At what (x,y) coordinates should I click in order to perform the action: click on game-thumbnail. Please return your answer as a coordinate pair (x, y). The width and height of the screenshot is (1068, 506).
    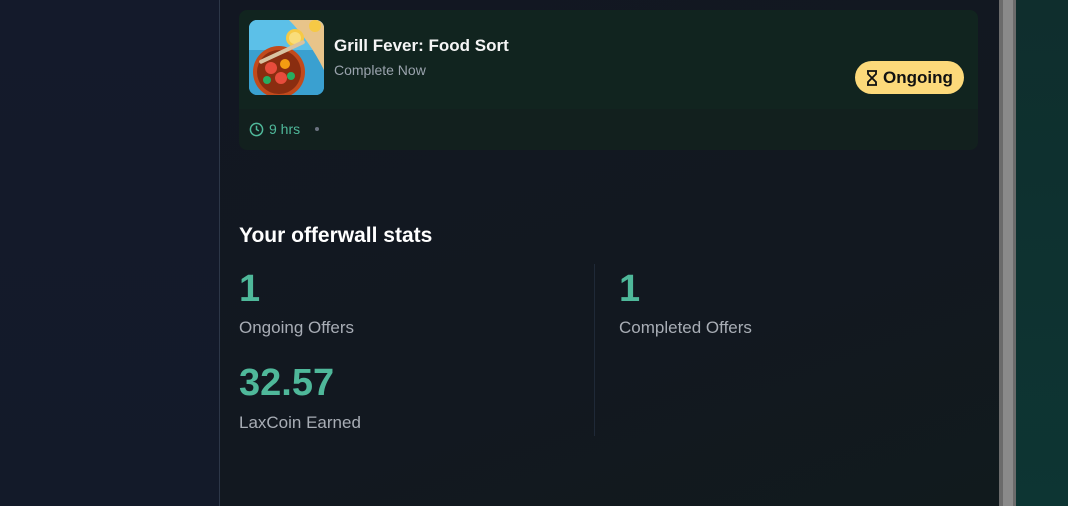
    Looking at the image, I should click on (286, 57).